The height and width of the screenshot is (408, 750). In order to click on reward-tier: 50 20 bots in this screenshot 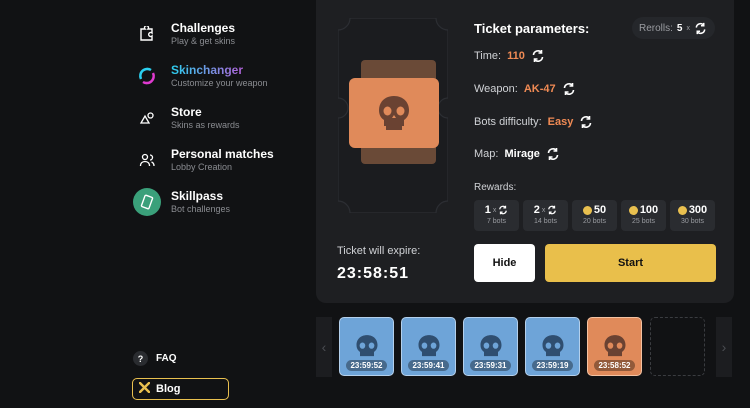, I will do `click(594, 215)`.